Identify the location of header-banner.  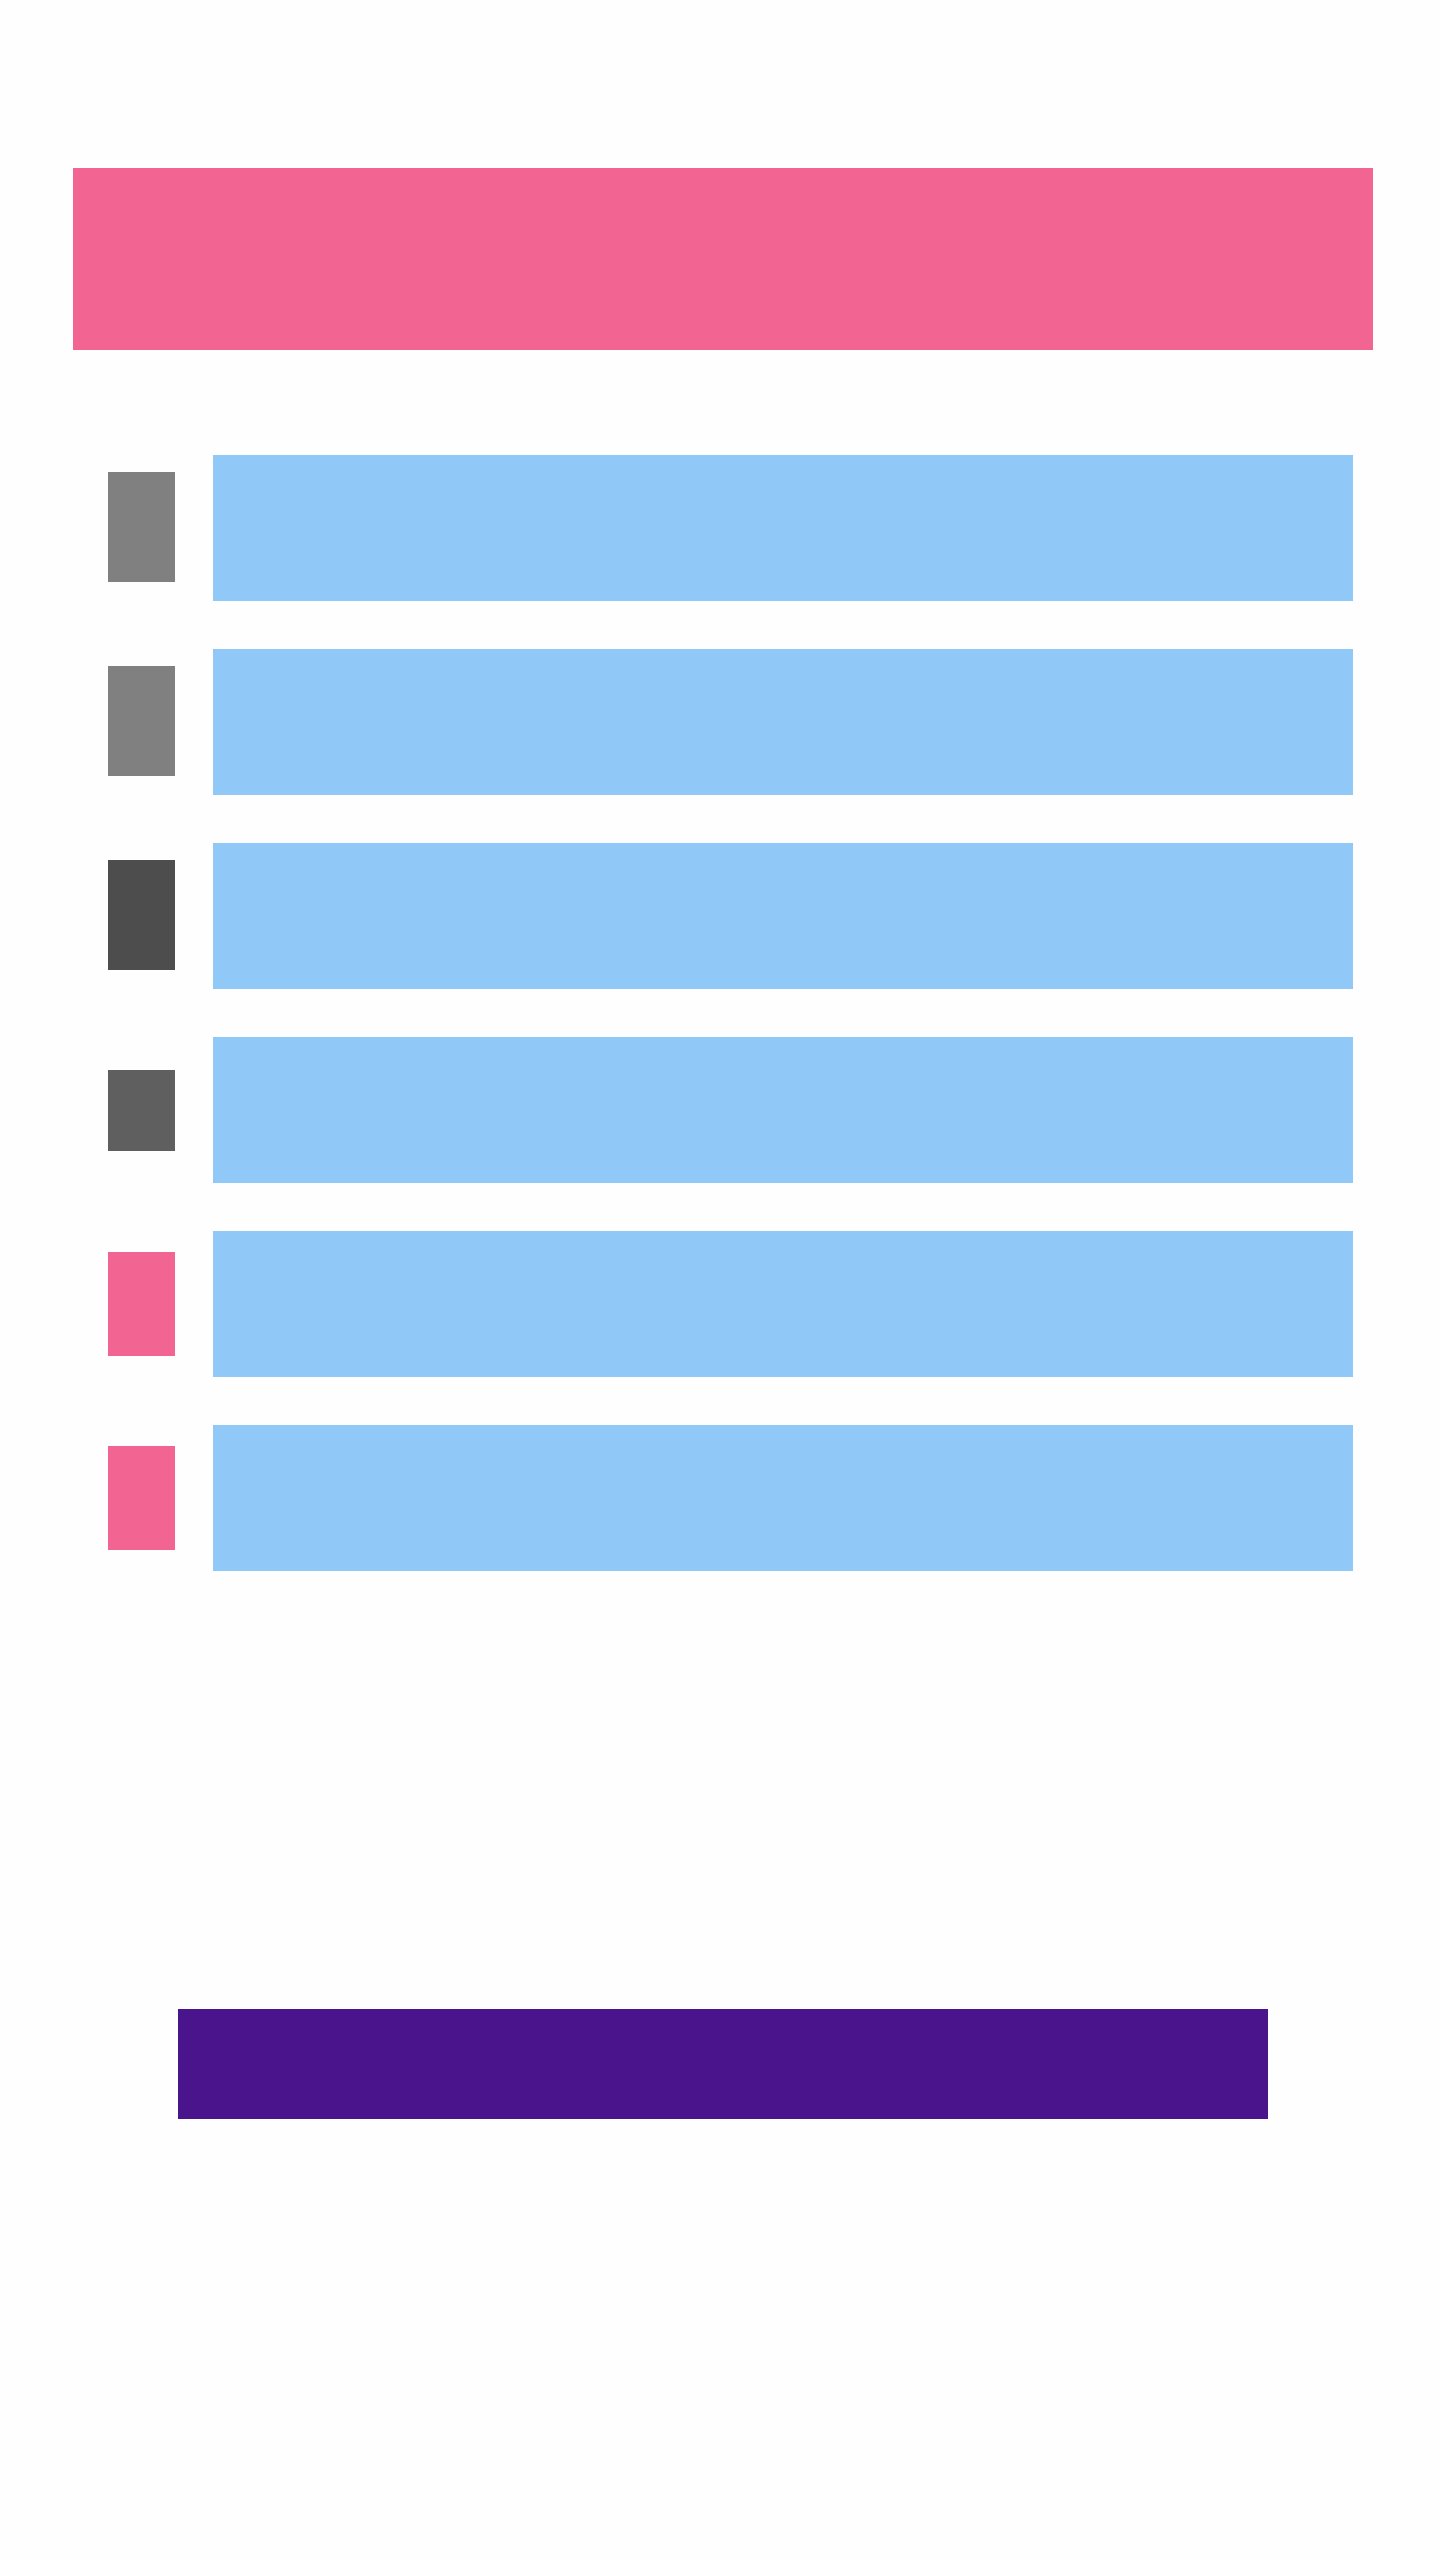
(723, 259).